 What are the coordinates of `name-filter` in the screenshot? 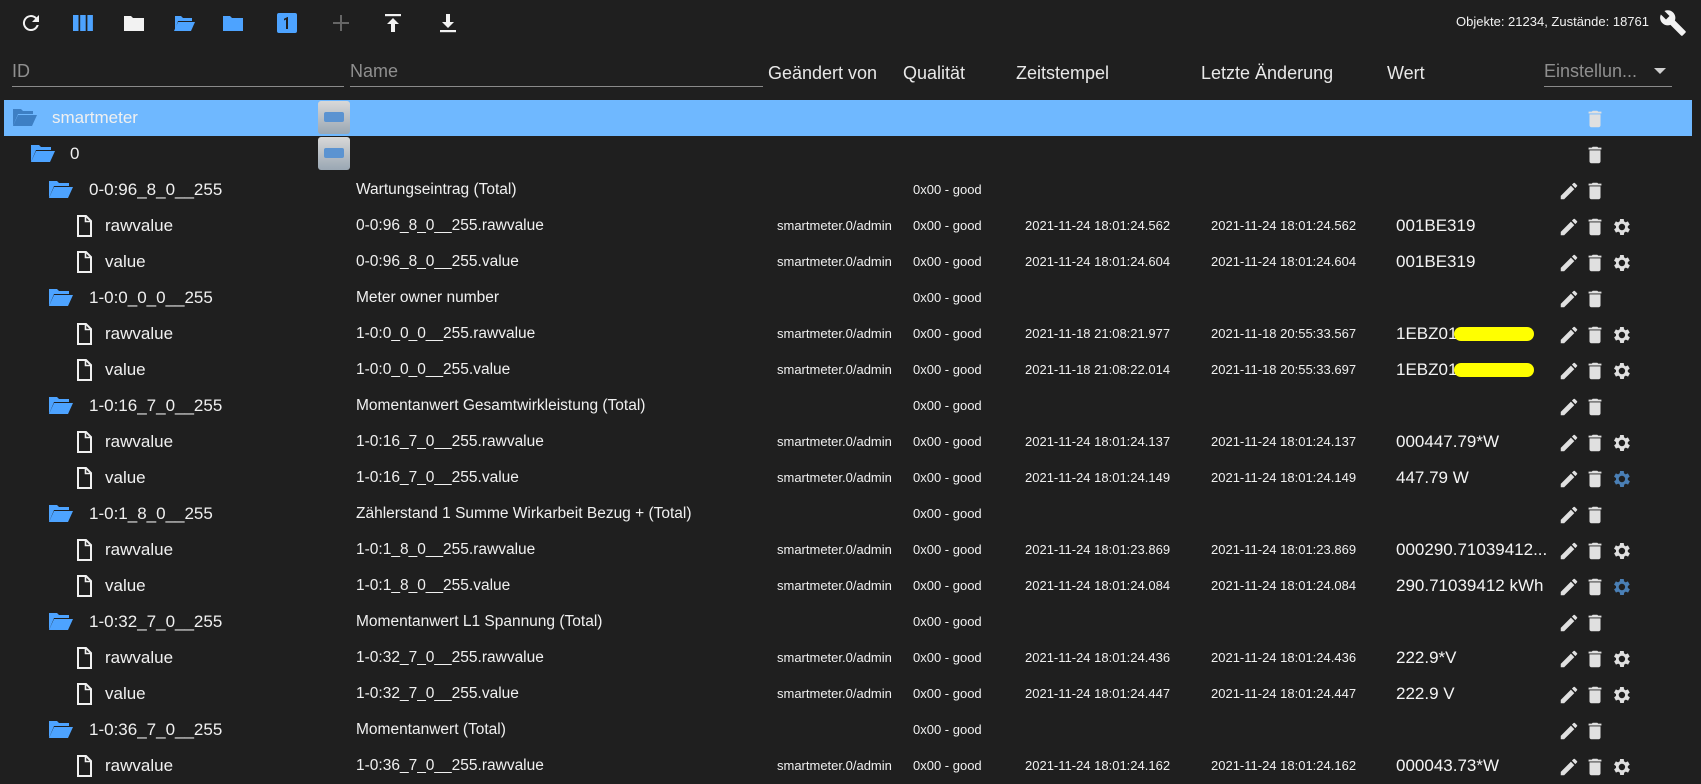 It's located at (556, 71).